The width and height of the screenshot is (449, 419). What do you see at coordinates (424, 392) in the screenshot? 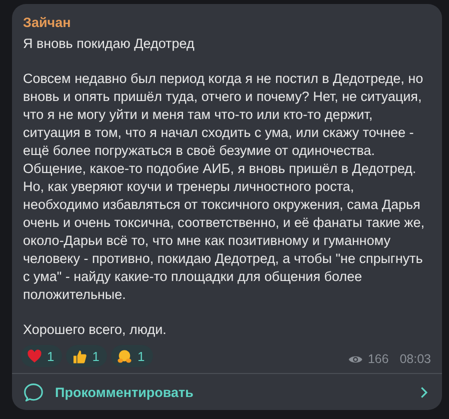
I see `chevron-icon` at bounding box center [424, 392].